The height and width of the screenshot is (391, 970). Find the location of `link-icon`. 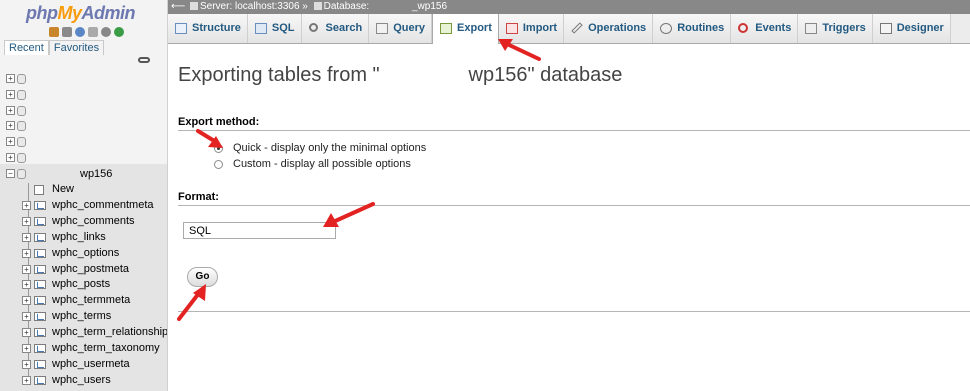

link-icon is located at coordinates (144, 60).